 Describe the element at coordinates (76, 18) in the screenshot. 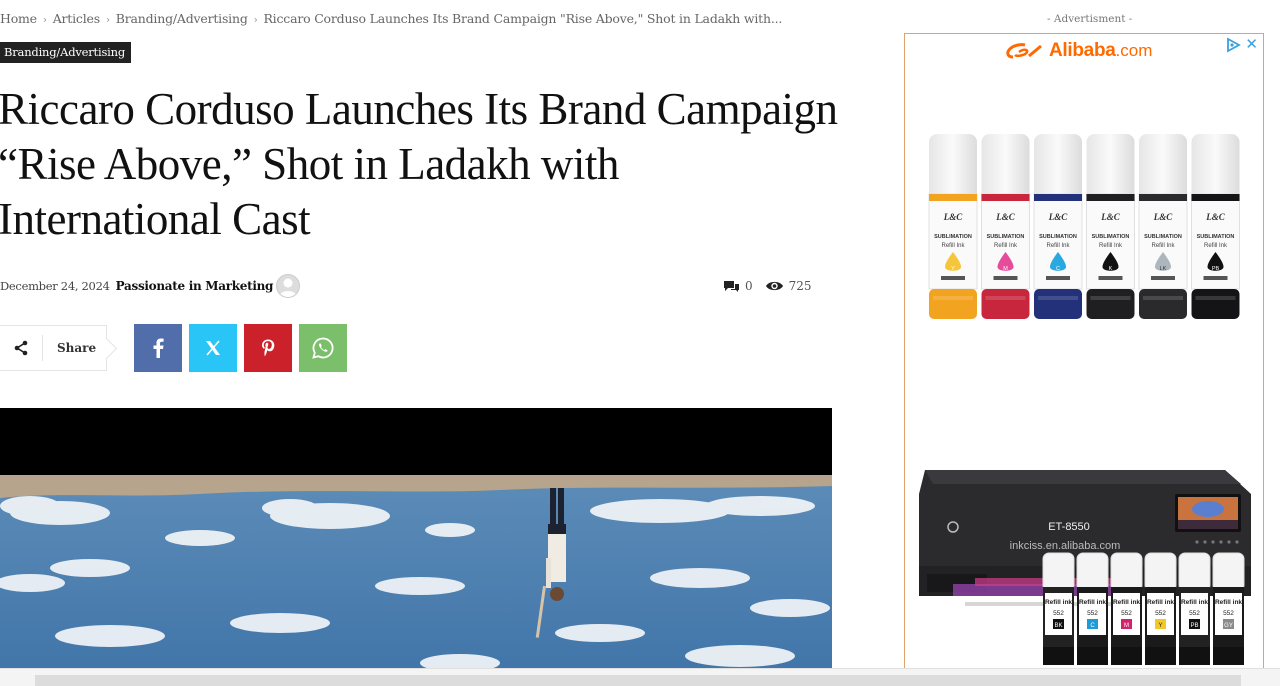

I see `breadcrumb-articles: Articles` at that location.